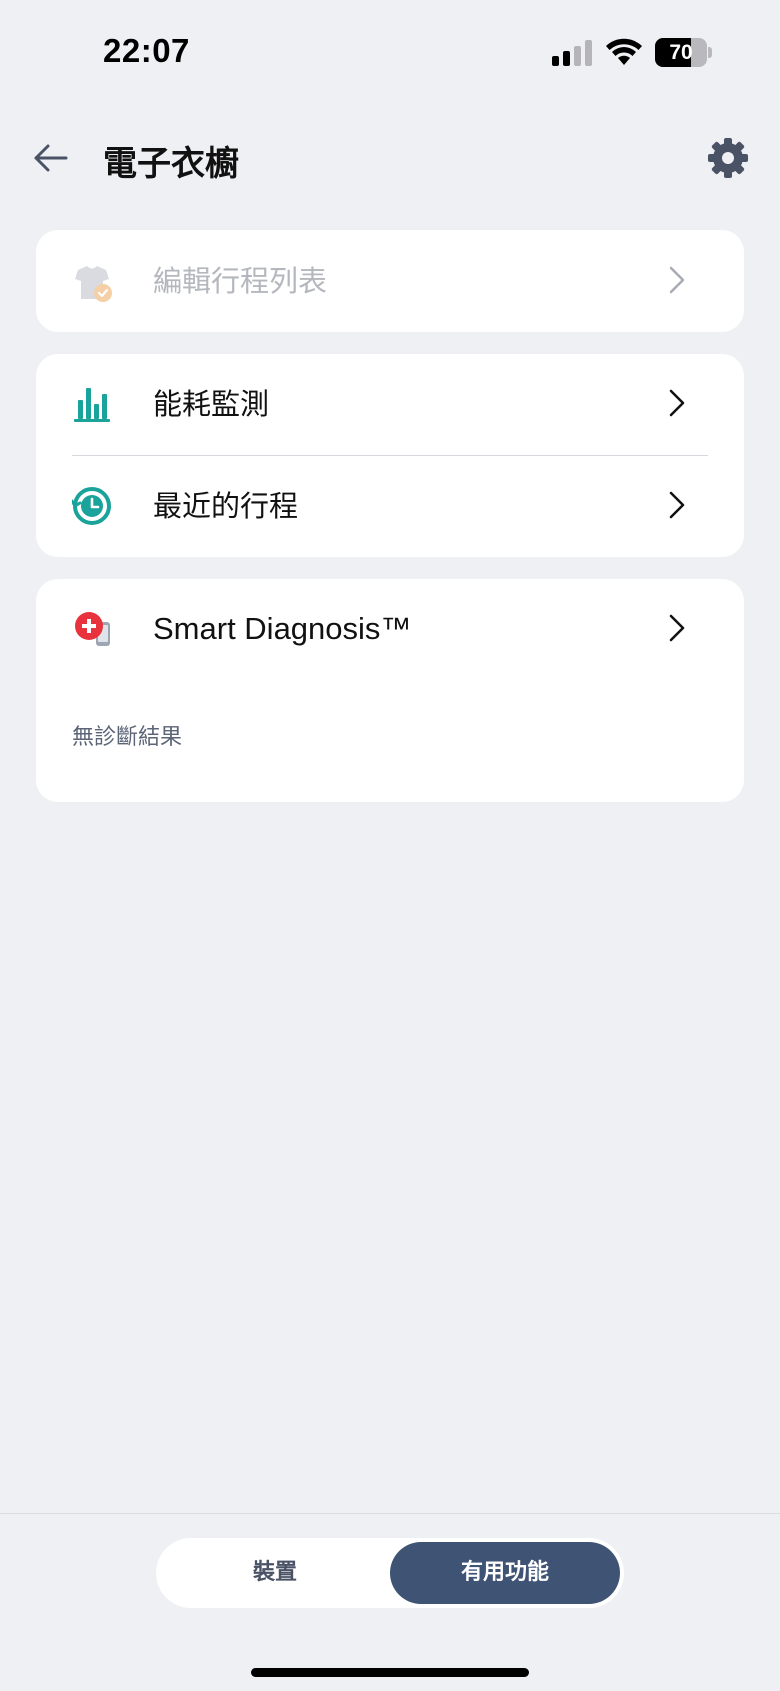 This screenshot has height=1691, width=780. I want to click on diagnosis-phone-icon, so click(92, 629).